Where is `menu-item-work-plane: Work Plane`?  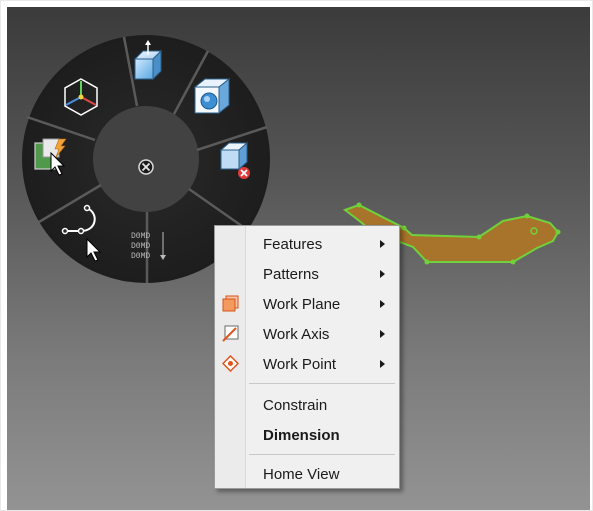 menu-item-work-plane: Work Plane is located at coordinates (307, 304).